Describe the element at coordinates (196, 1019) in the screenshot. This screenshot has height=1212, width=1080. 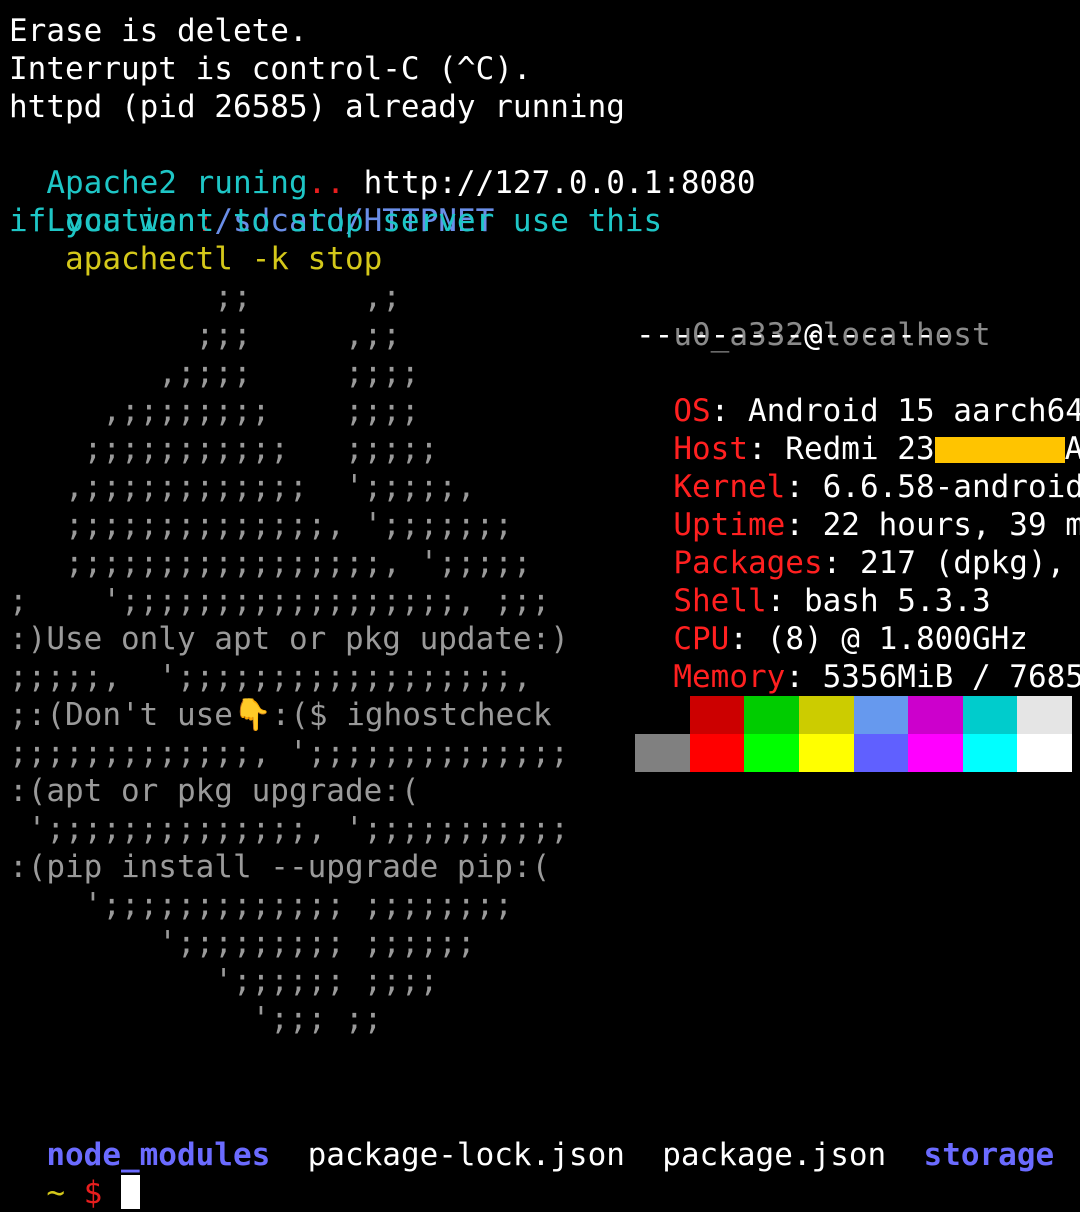
I see `ascii-art-line: ';;; ;;` at that location.